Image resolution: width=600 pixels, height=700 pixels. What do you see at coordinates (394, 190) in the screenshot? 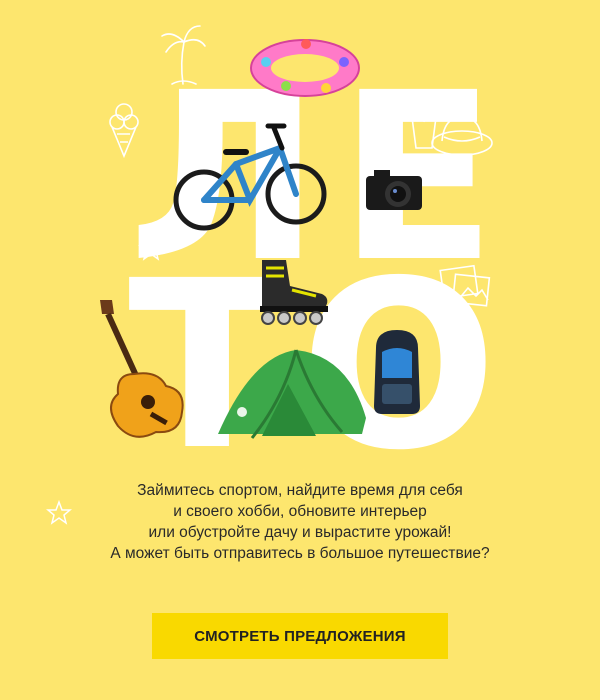
I see `camera-image` at bounding box center [394, 190].